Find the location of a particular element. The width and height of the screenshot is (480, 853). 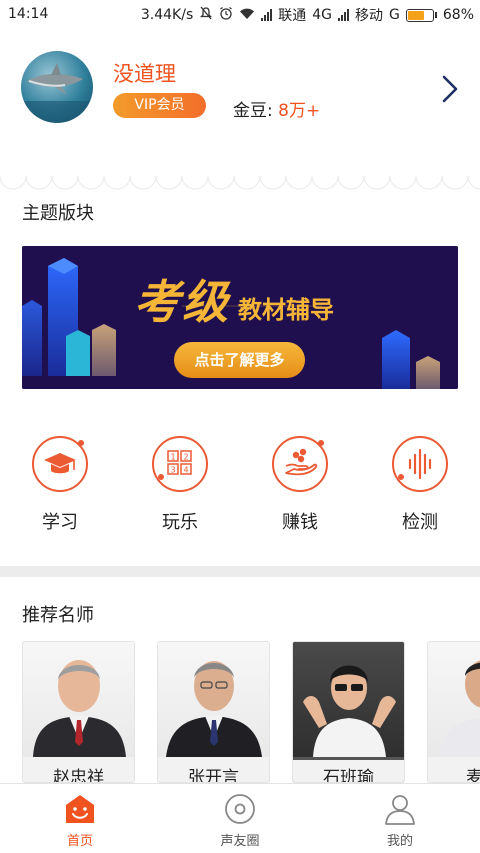

avatar is located at coordinates (57, 87).